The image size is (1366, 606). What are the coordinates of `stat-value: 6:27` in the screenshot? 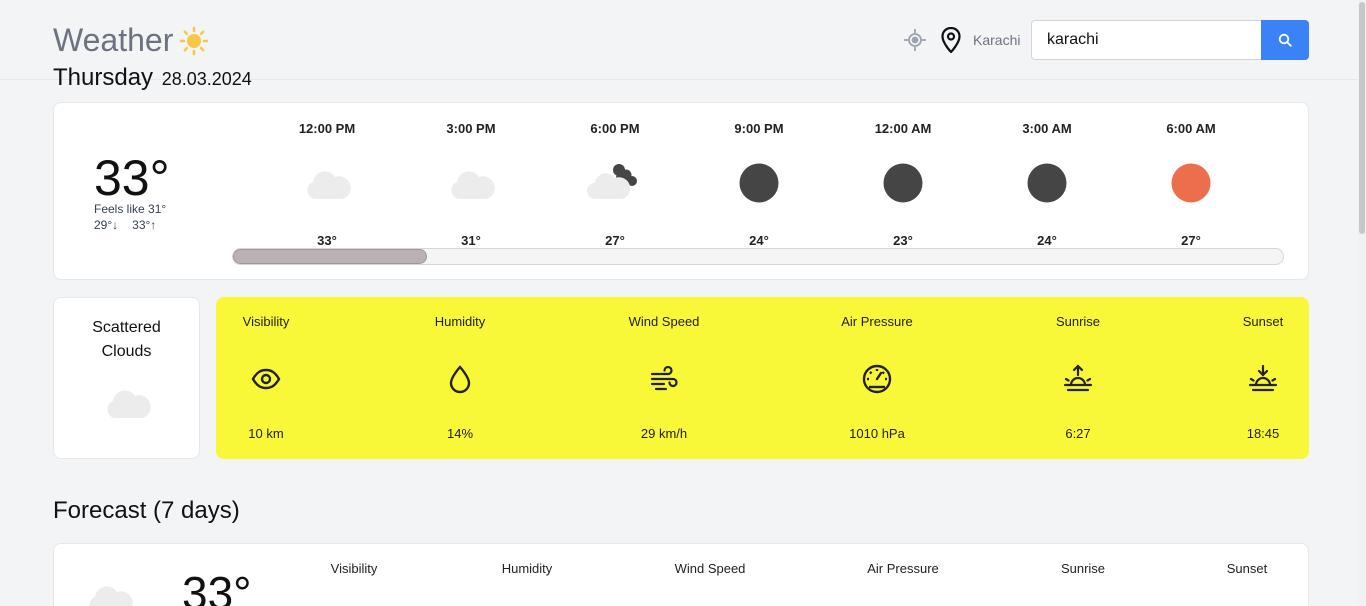 It's located at (1078, 433).